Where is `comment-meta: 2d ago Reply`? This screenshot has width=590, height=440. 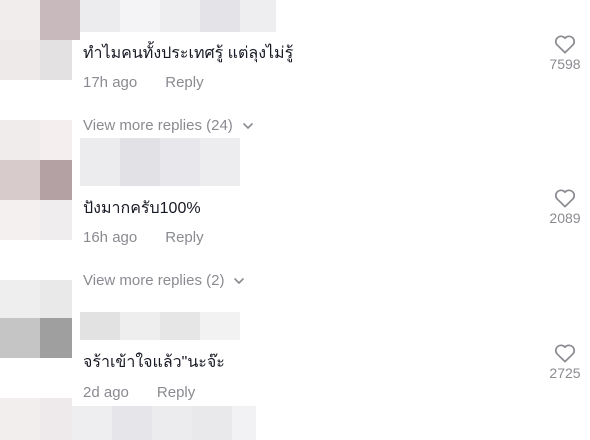
comment-meta: 2d ago Reply is located at coordinates (139, 392).